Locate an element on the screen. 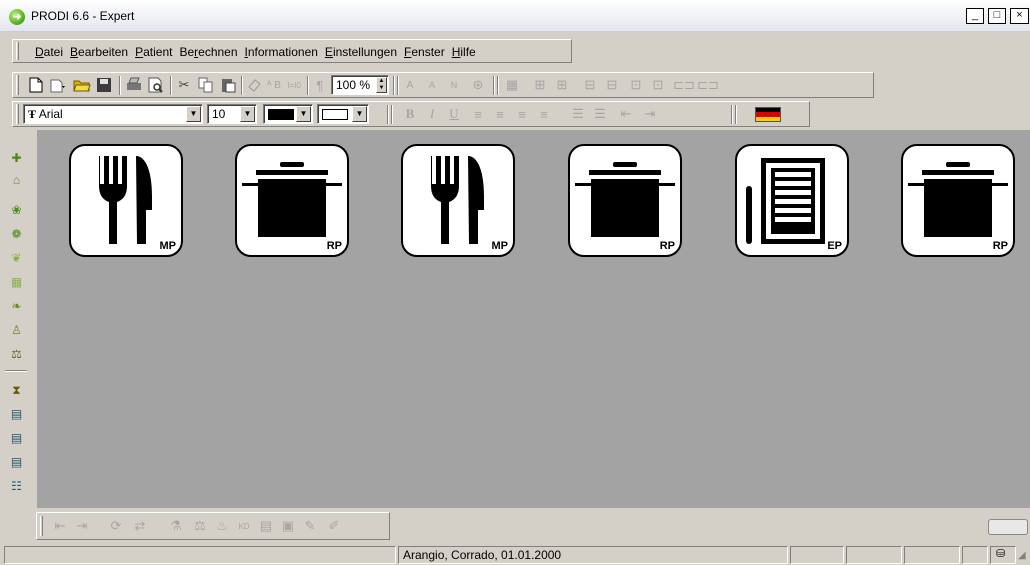 The height and width of the screenshot is (565, 1030). resize-grip-icon: ◢ is located at coordinates (1022, 555).